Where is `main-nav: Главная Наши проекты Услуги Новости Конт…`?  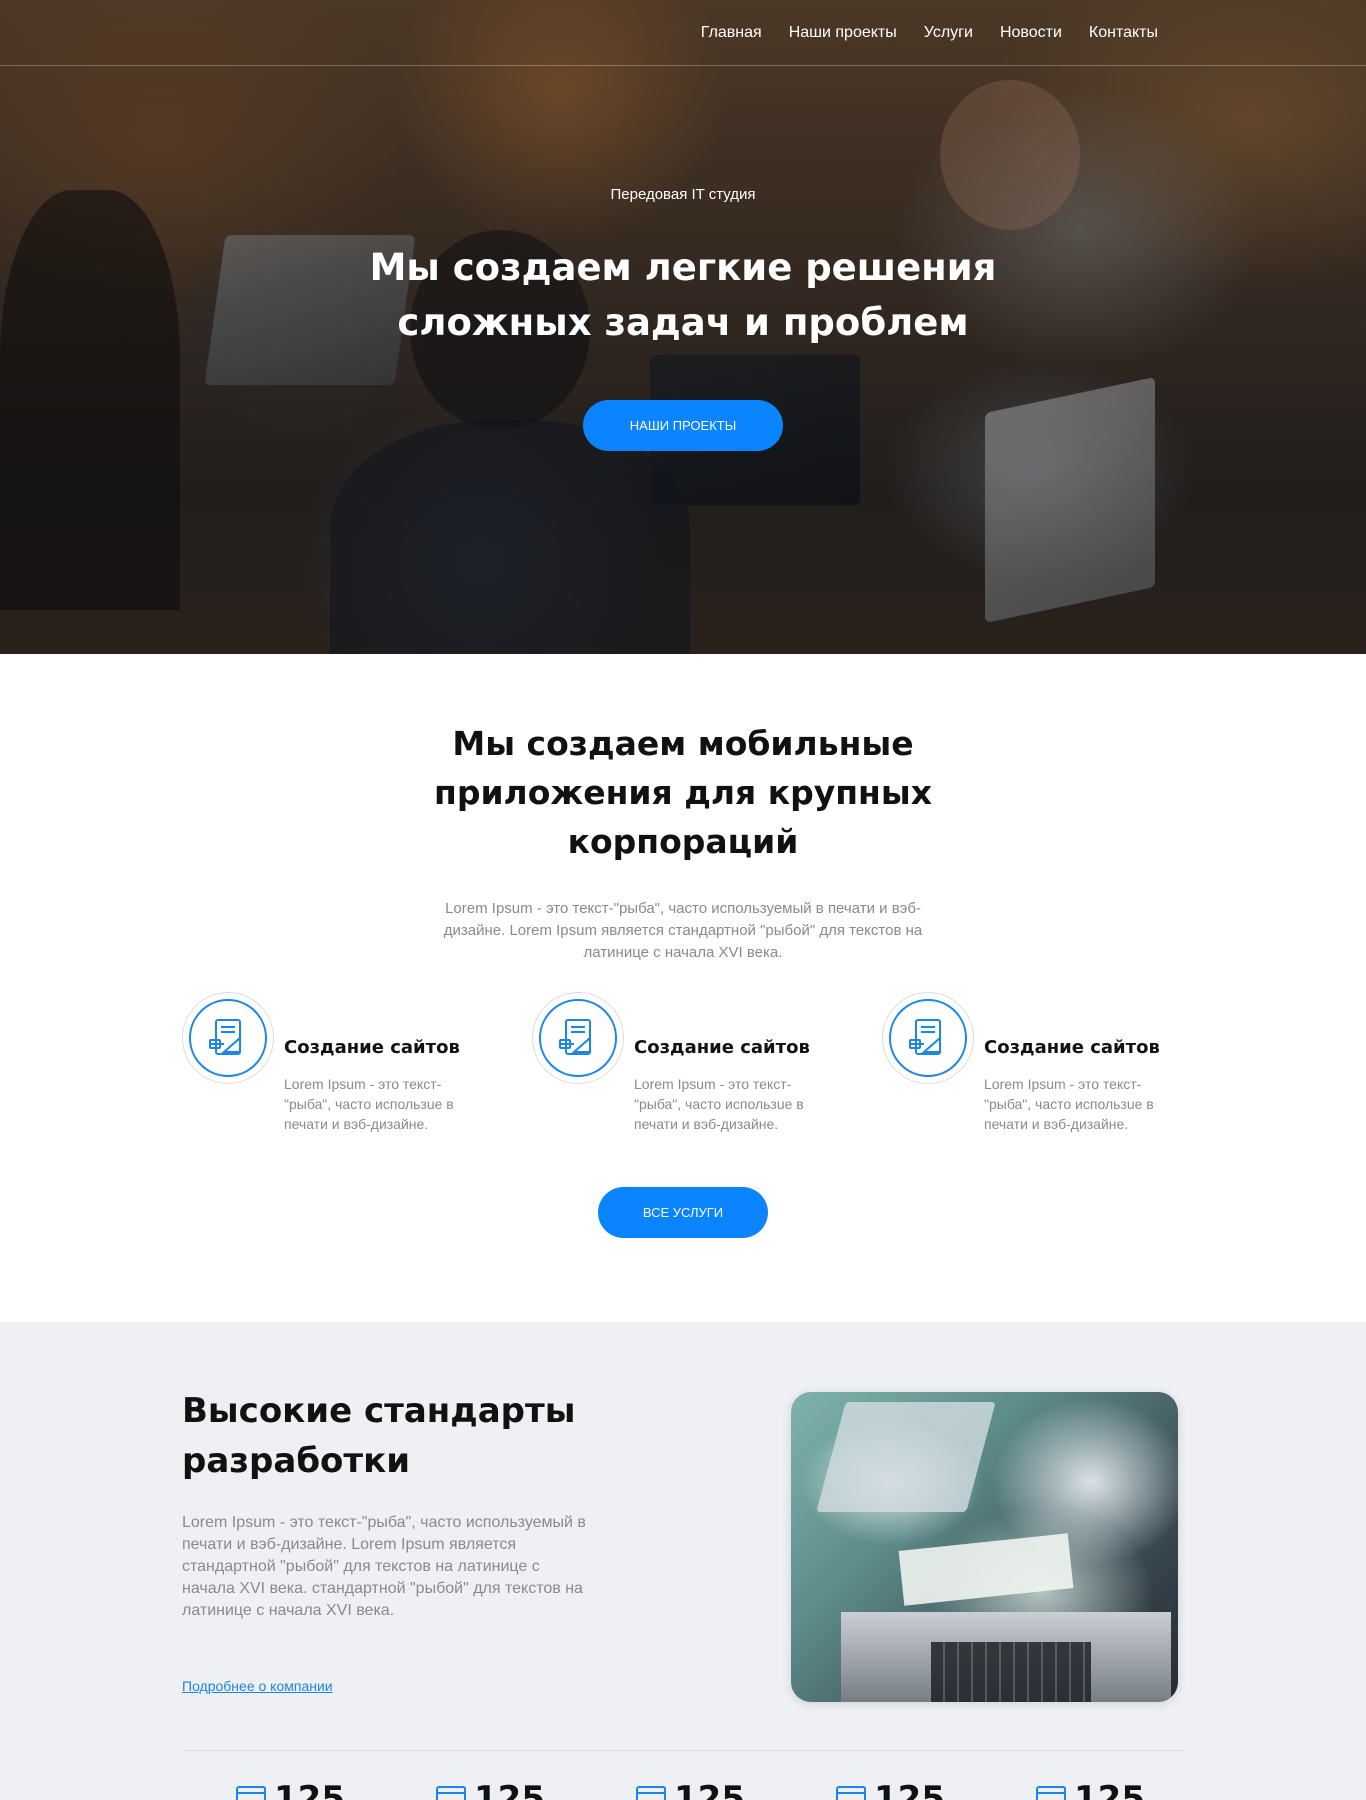
main-nav: Главная Наши проекты Услуги Новости Конт… is located at coordinates (683, 33).